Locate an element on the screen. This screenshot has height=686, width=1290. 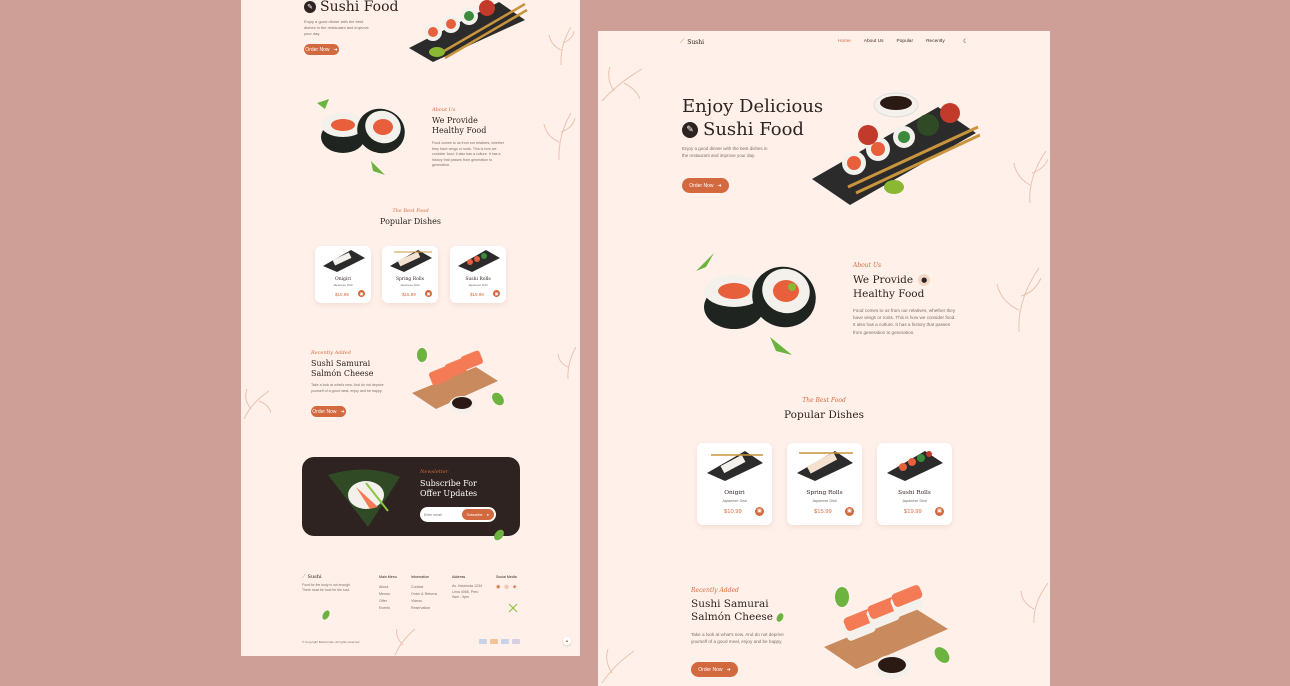
scroll-up-icon: ▲ is located at coordinates (567, 641).